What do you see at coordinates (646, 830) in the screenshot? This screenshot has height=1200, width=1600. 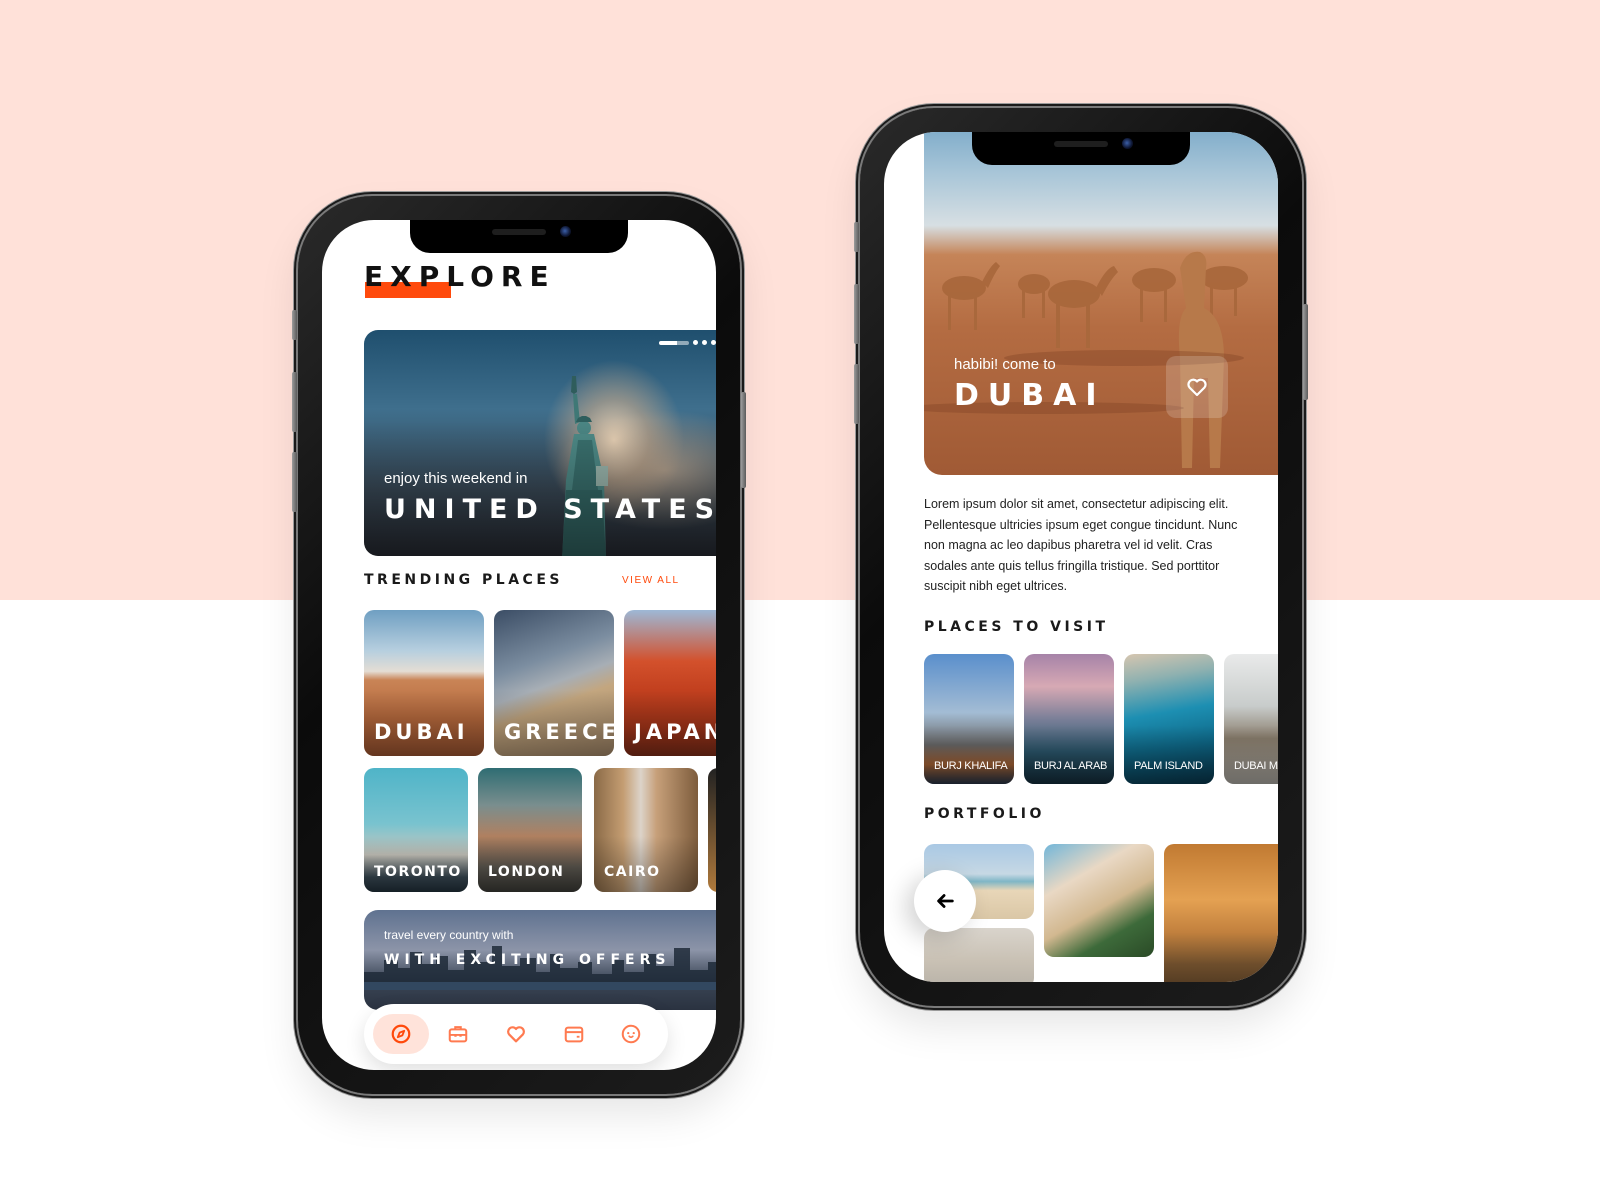 I see `trending-tile-cairo: CAIRO` at bounding box center [646, 830].